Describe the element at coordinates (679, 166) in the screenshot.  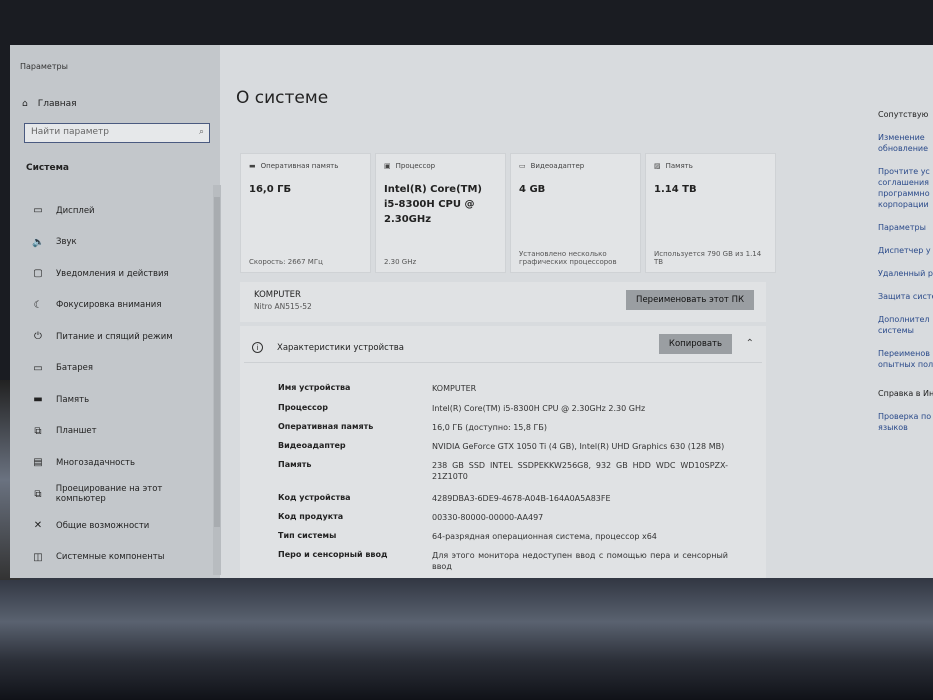
I see `card-label: Память` at that location.